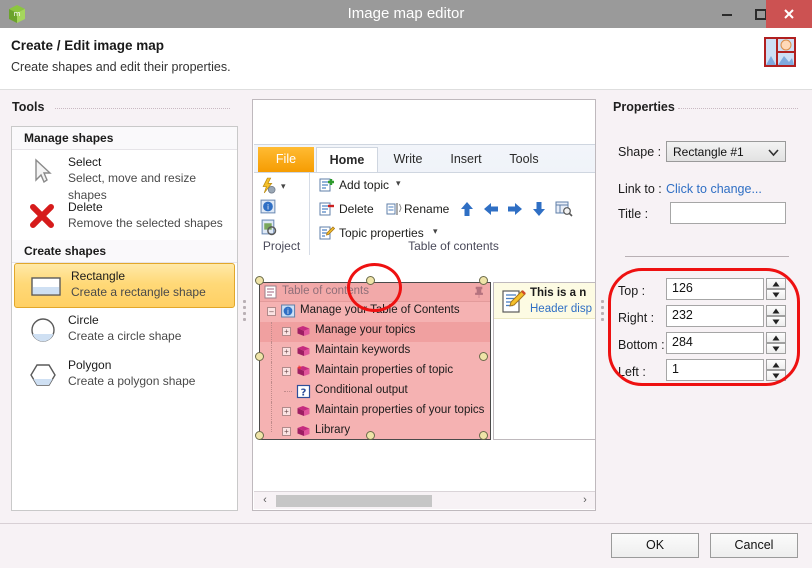 The width and height of the screenshot is (812, 568). I want to click on bottom-decrement-button, so click(776, 348).